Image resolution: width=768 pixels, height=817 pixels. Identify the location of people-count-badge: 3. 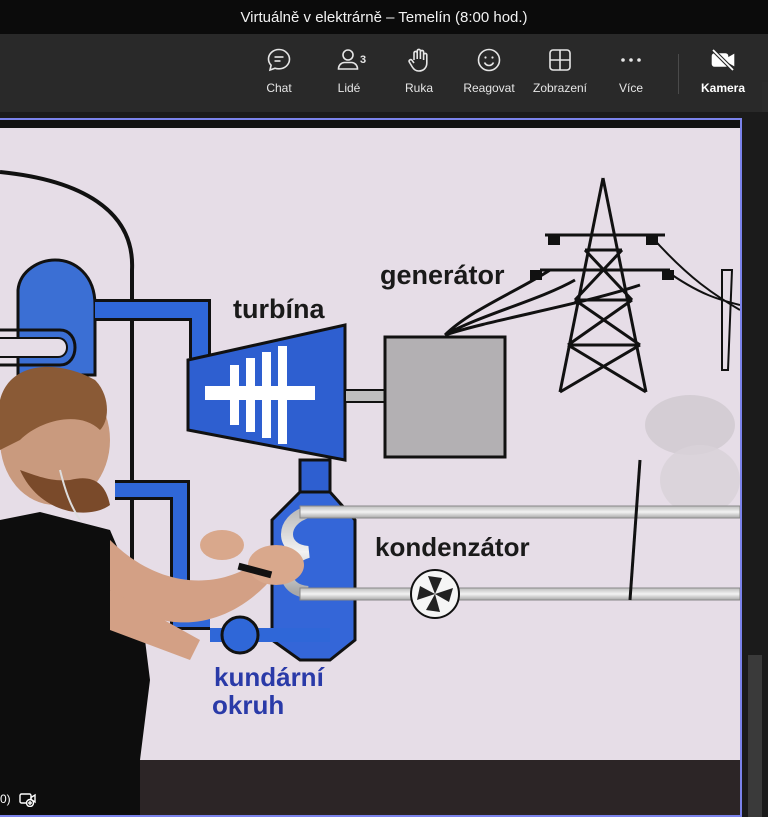
(363, 60).